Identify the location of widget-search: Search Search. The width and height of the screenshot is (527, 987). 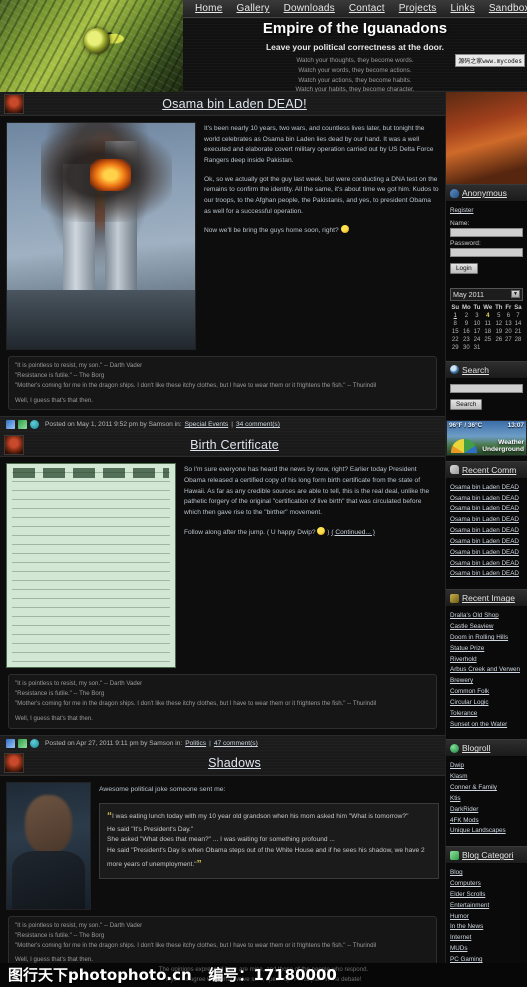
(486, 387).